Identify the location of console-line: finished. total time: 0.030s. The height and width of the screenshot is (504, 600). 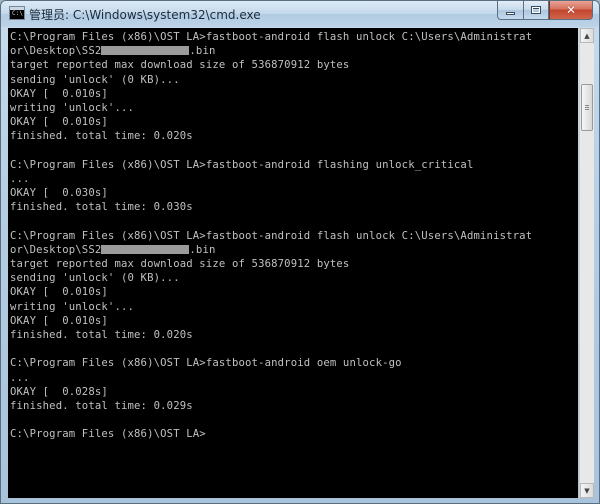
(101, 207).